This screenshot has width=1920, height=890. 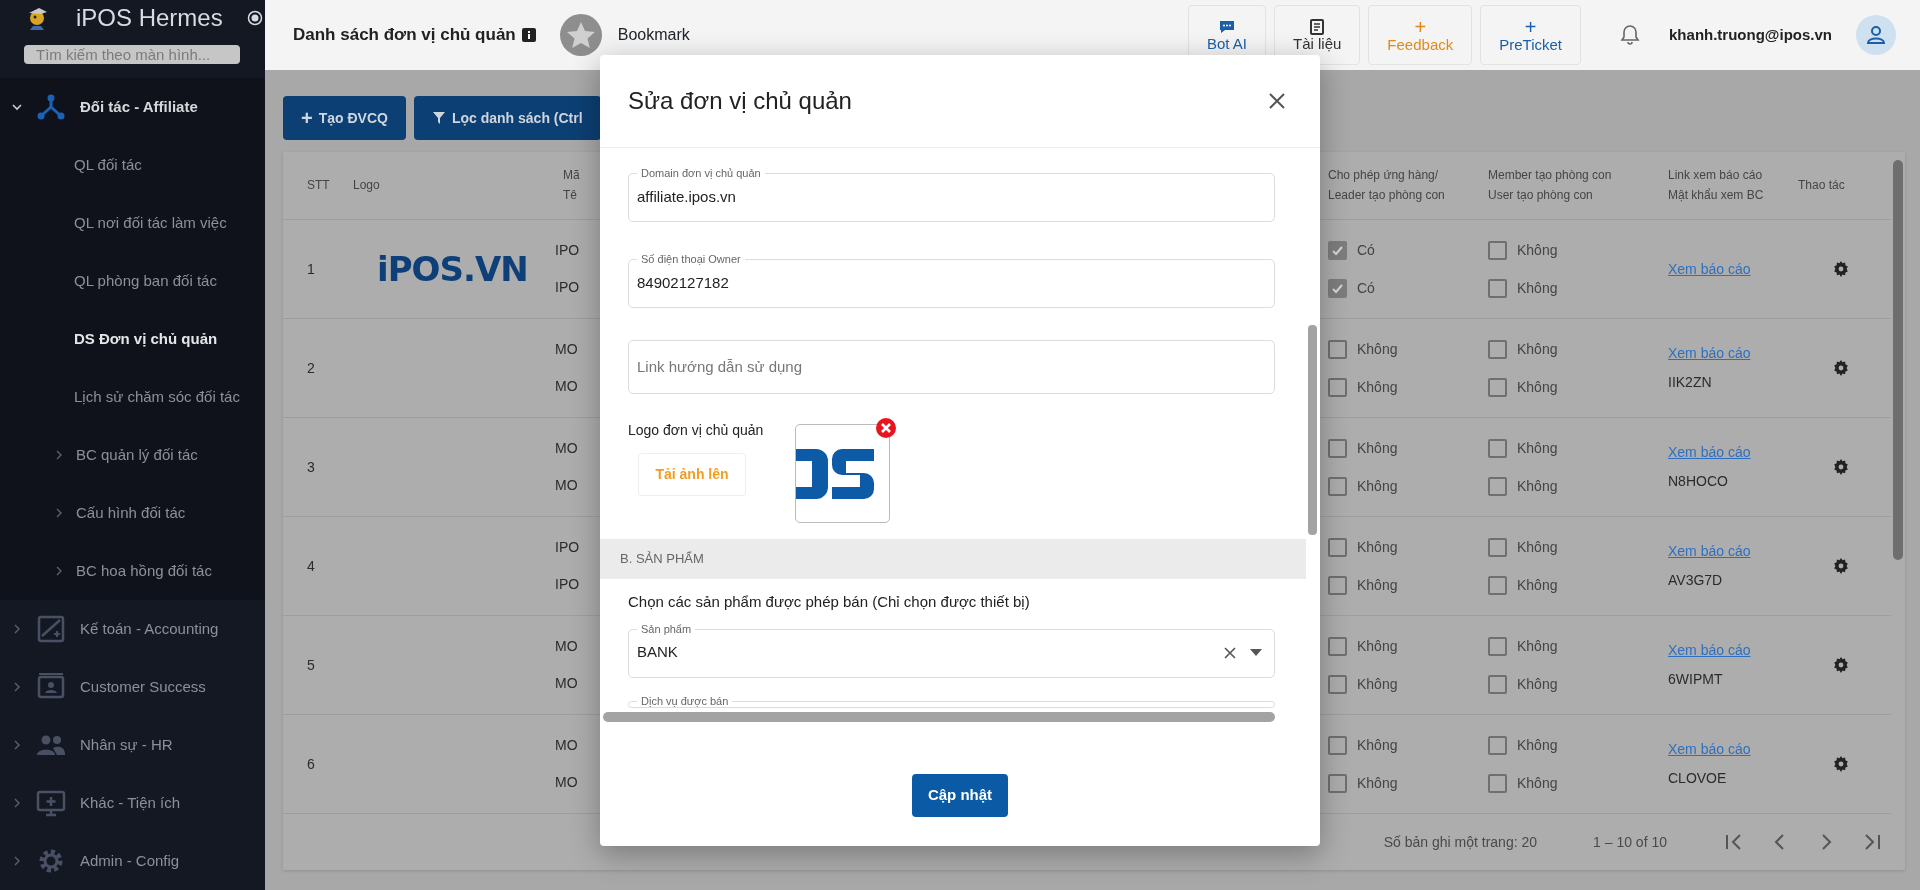 What do you see at coordinates (132, 397) in the screenshot?
I see `nav-item: Lịch sử chăm sóc đối tác` at bounding box center [132, 397].